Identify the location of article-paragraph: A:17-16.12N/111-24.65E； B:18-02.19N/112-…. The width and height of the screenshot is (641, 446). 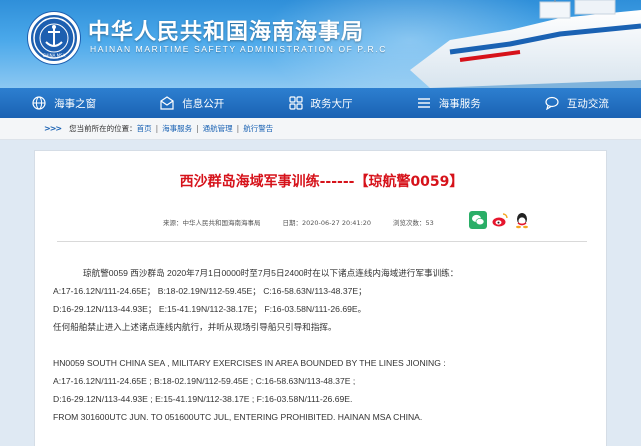
(210, 291).